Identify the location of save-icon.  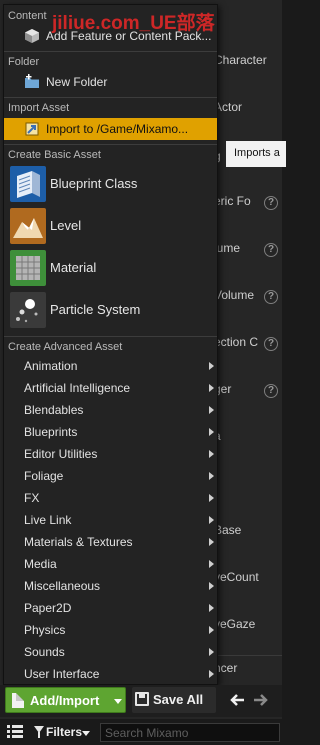
(142, 699).